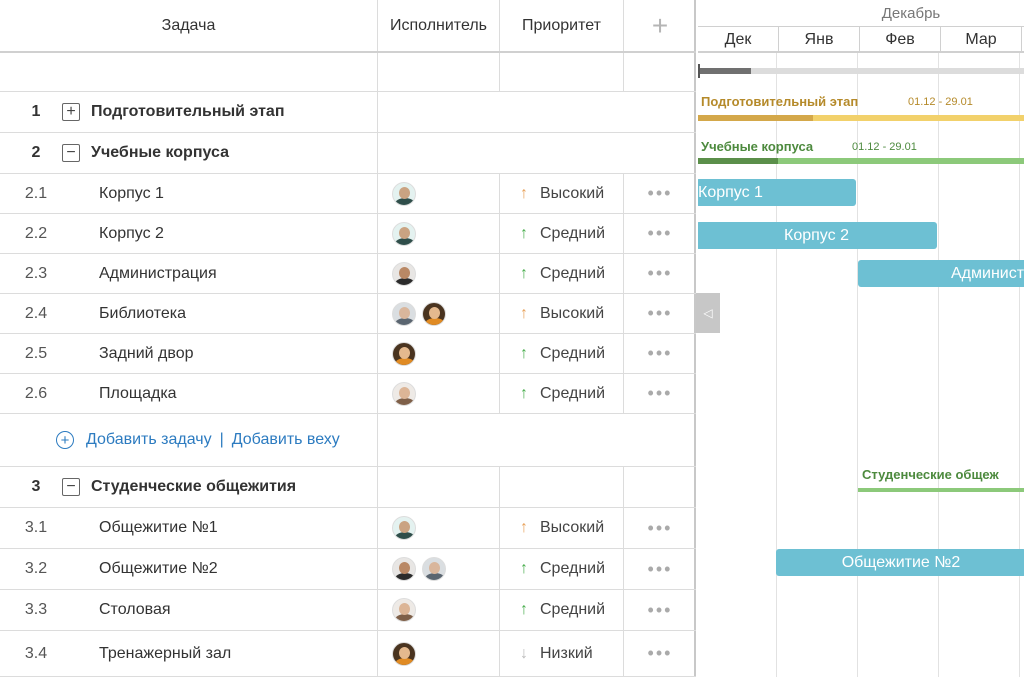 The image size is (1024, 677). I want to click on bar-label: Администрация, so click(987, 273).